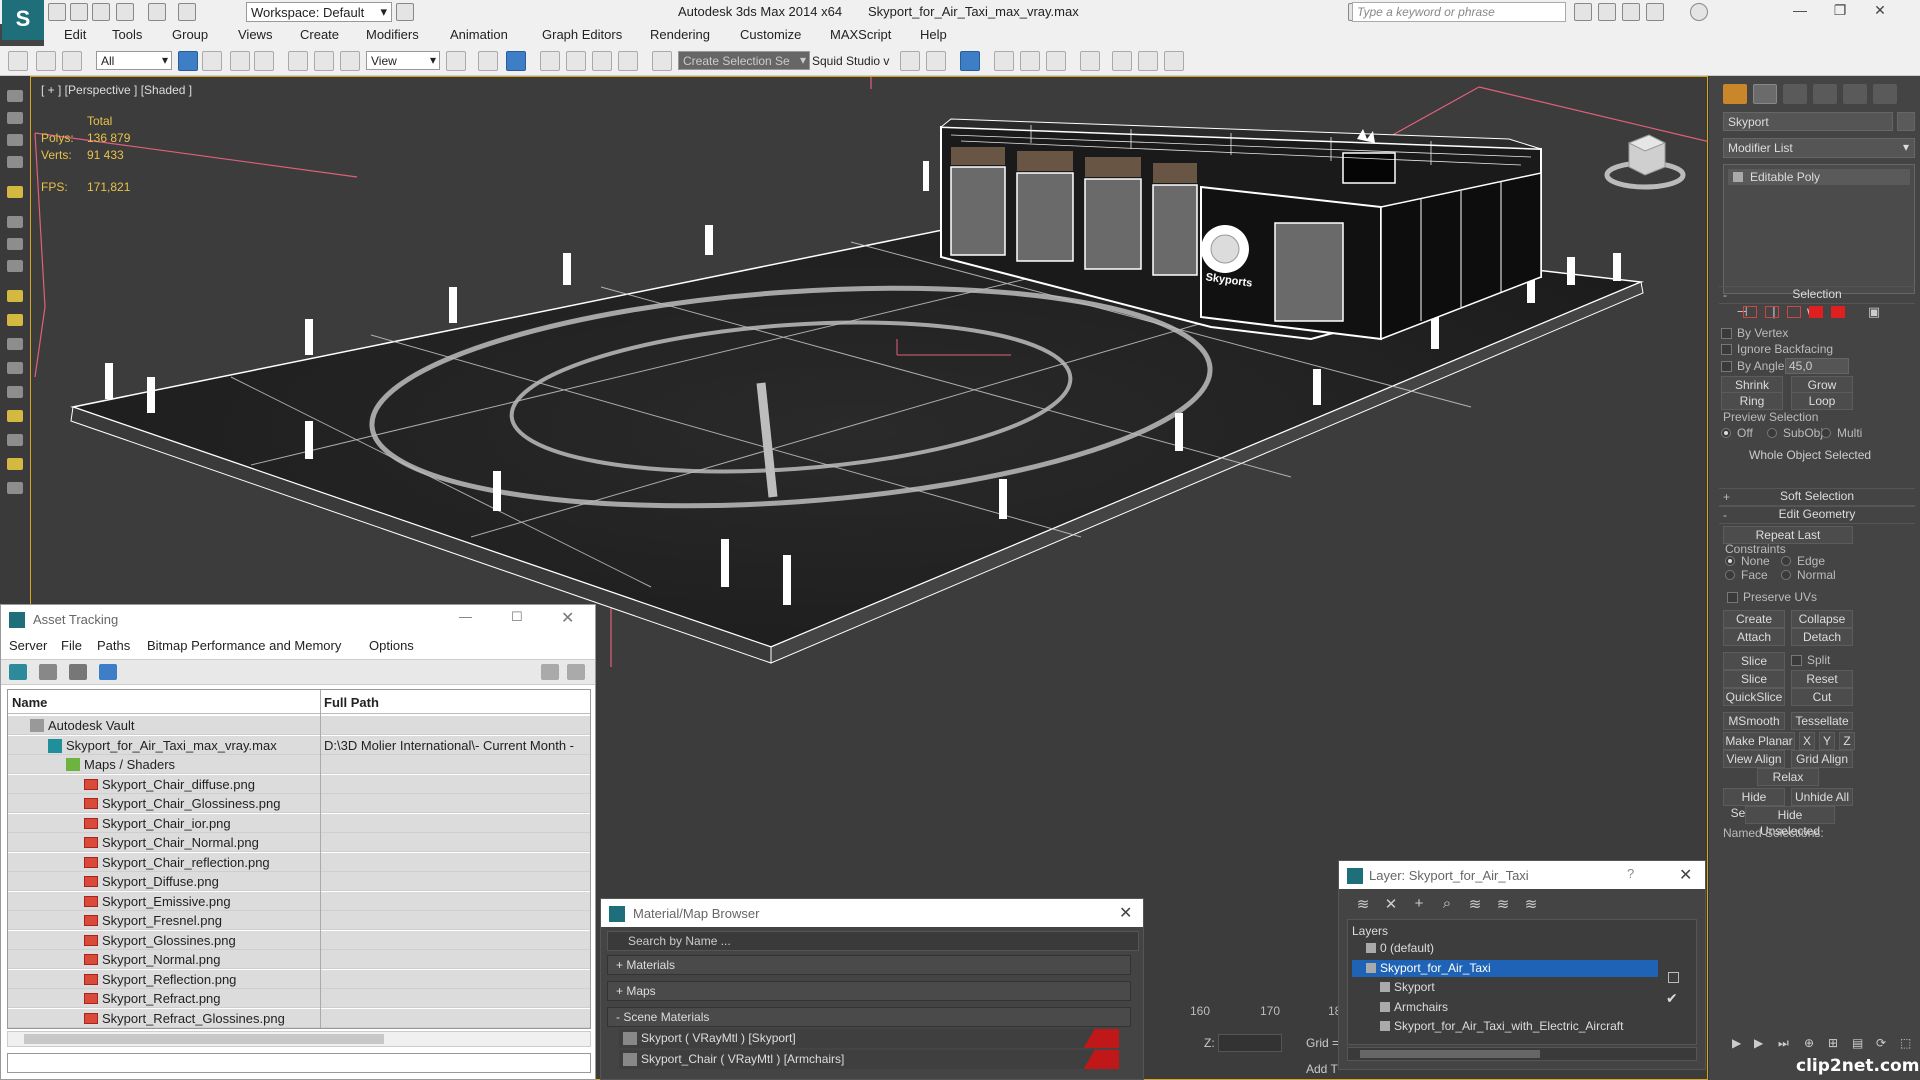 The height and width of the screenshot is (1080, 1920). Describe the element at coordinates (244, 645) in the screenshot. I see `menu-bitmap-performance: Bitmap Performance and Memory` at that location.